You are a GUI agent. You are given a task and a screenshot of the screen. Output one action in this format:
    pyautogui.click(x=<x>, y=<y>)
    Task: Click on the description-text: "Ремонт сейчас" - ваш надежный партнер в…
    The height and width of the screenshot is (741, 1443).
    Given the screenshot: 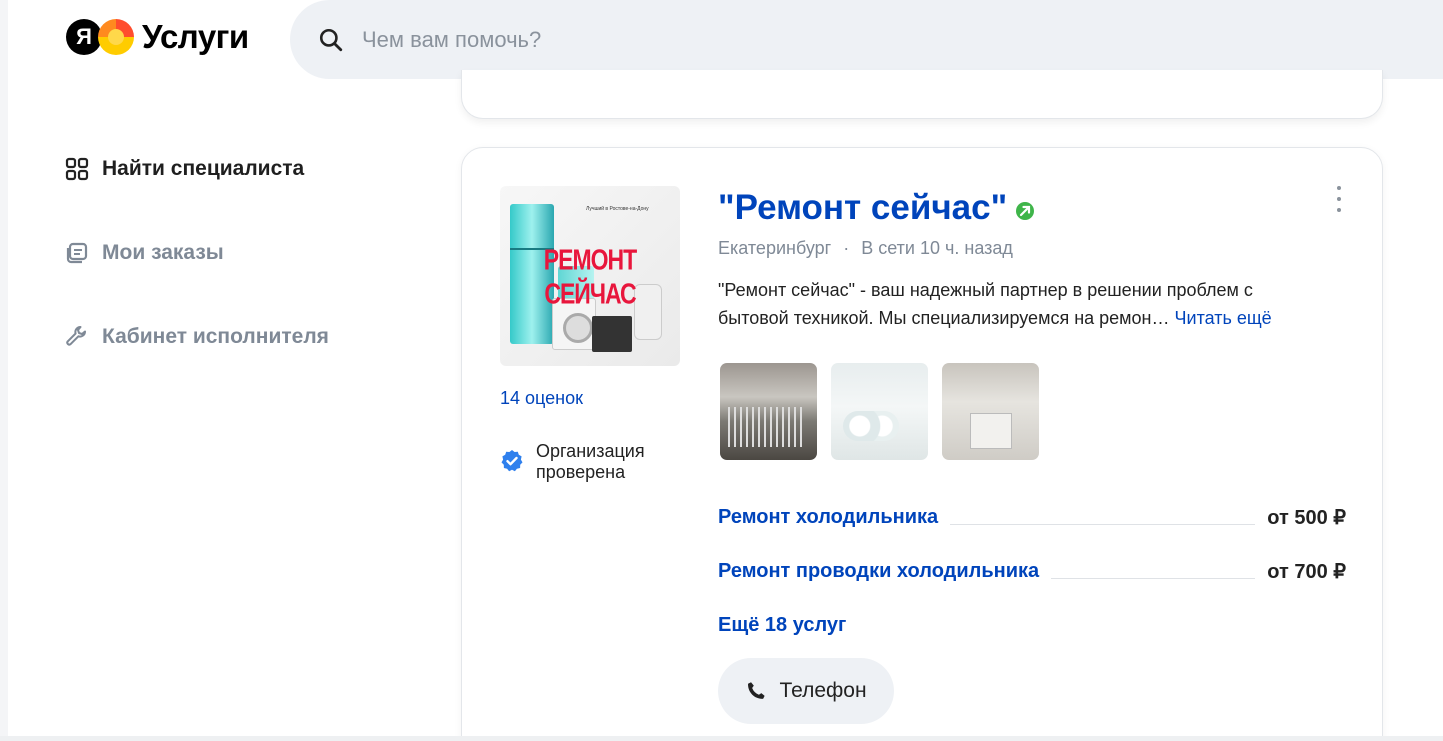 What is the action you would take?
    pyautogui.click(x=985, y=304)
    